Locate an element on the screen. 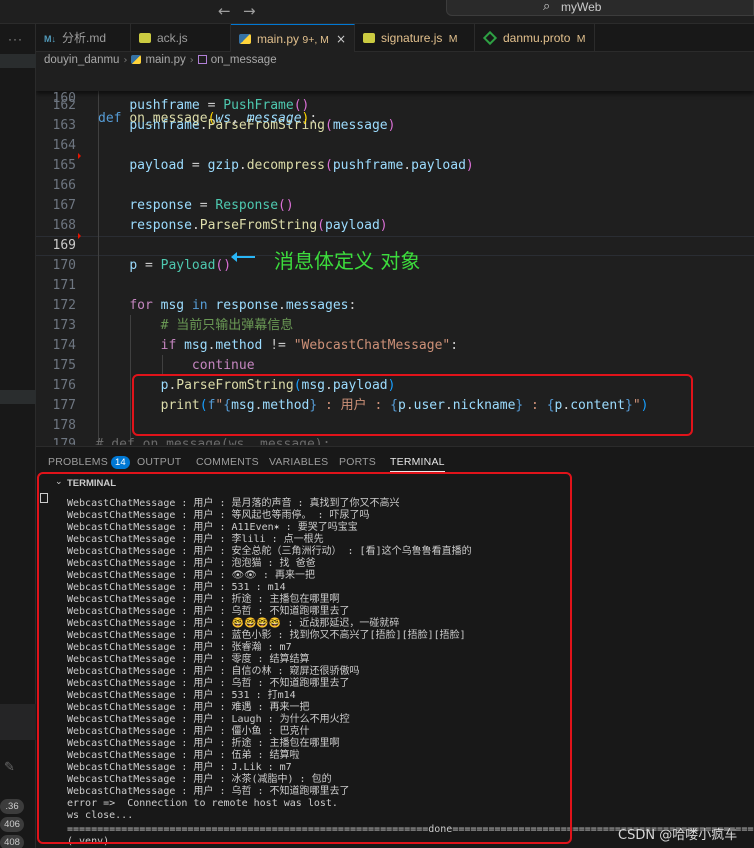  code-line: 172 for msg in response.messages: is located at coordinates (395, 306).